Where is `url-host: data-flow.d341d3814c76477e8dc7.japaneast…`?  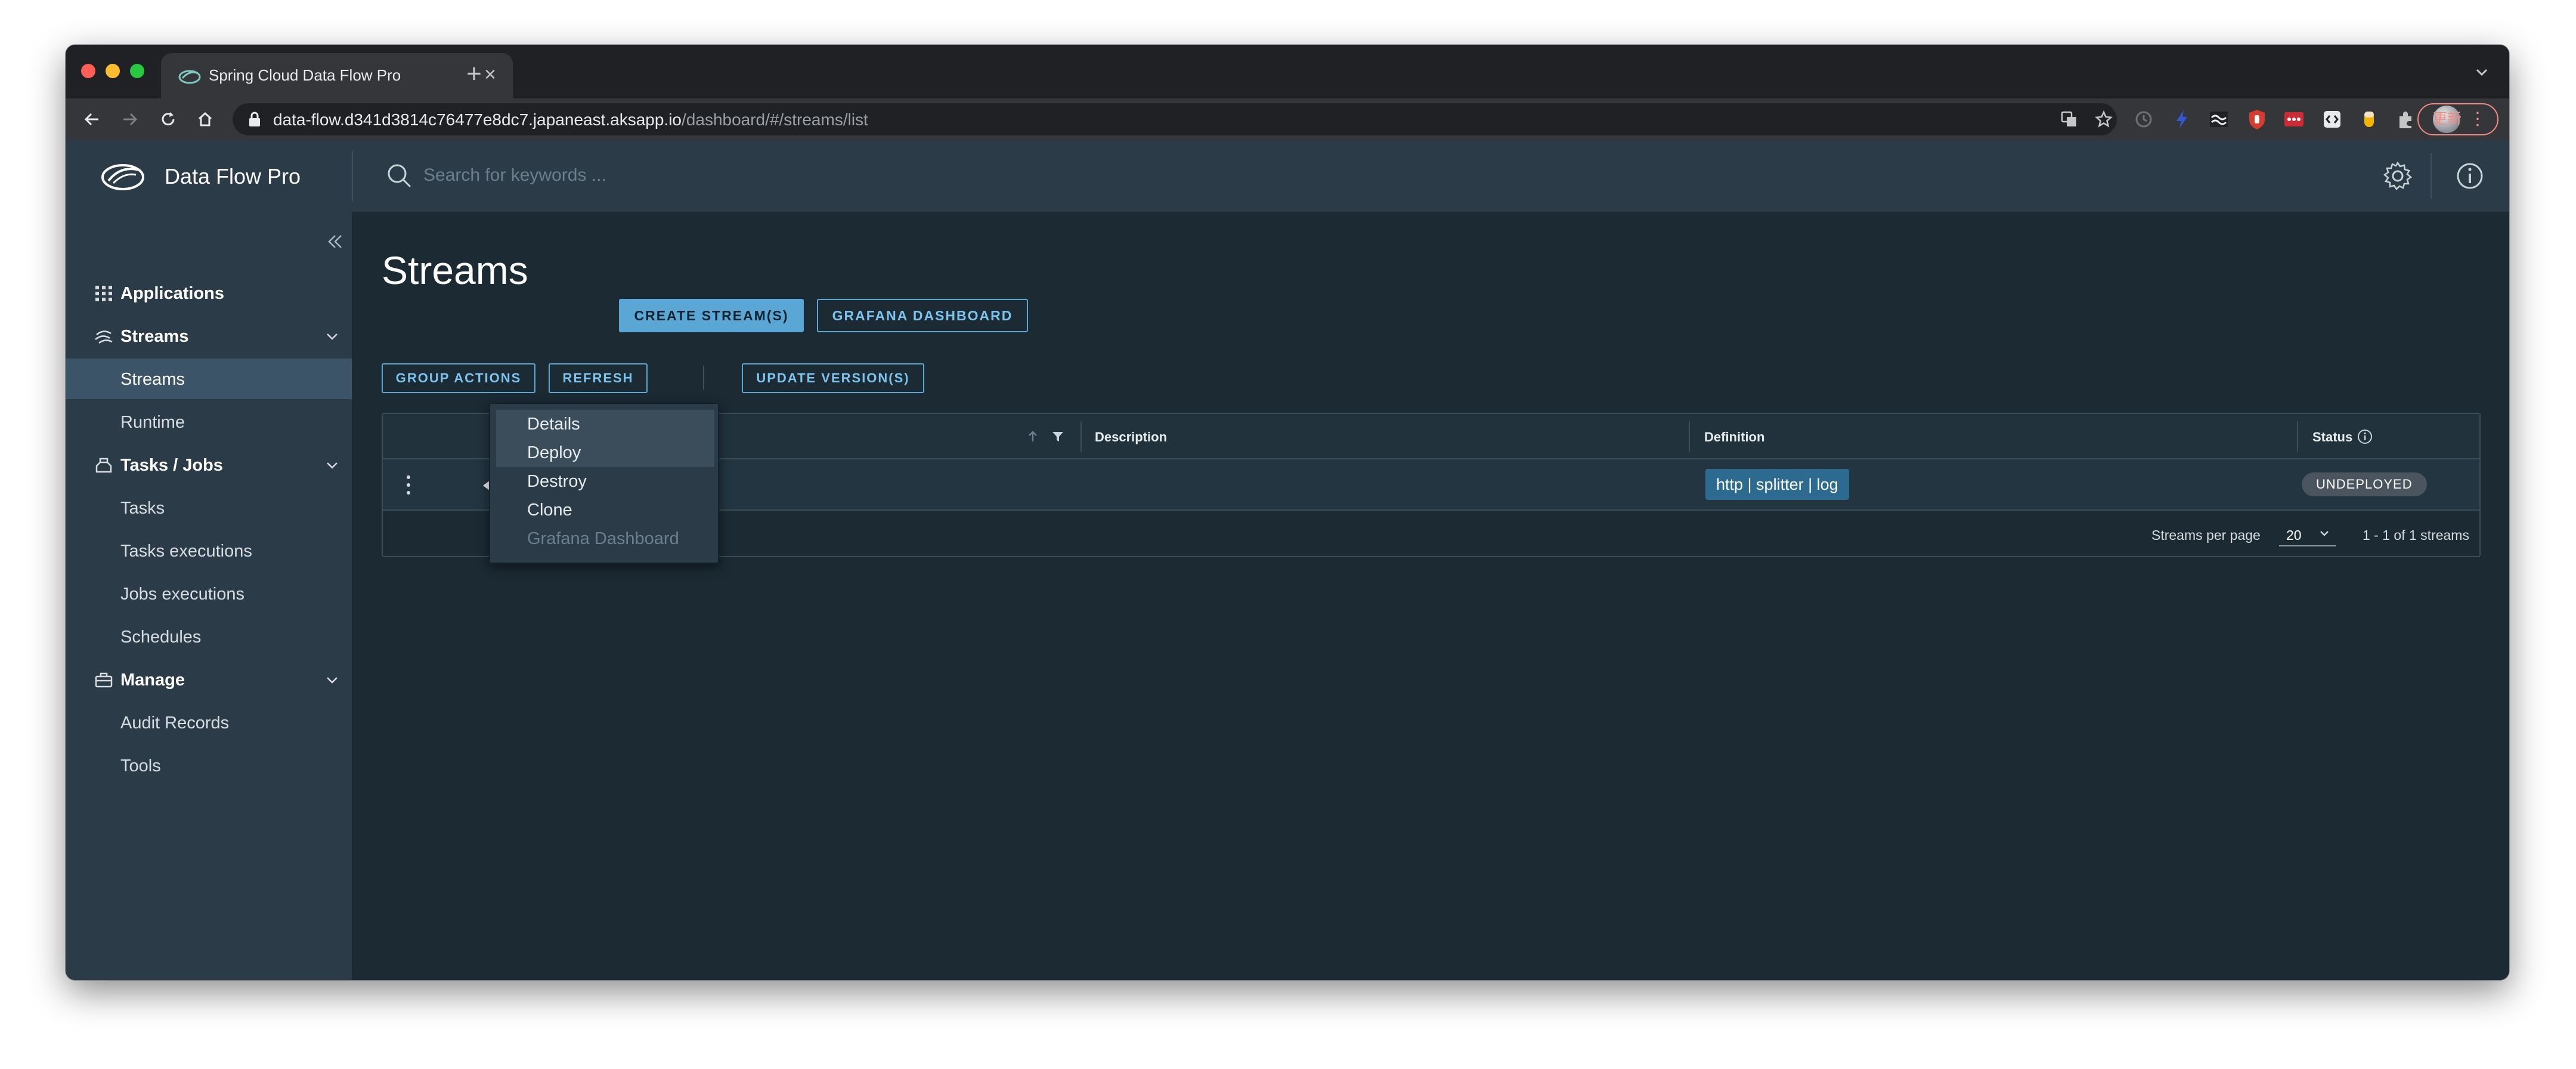 url-host: data-flow.d341d3814c76477e8dc7.japaneast… is located at coordinates (477, 120).